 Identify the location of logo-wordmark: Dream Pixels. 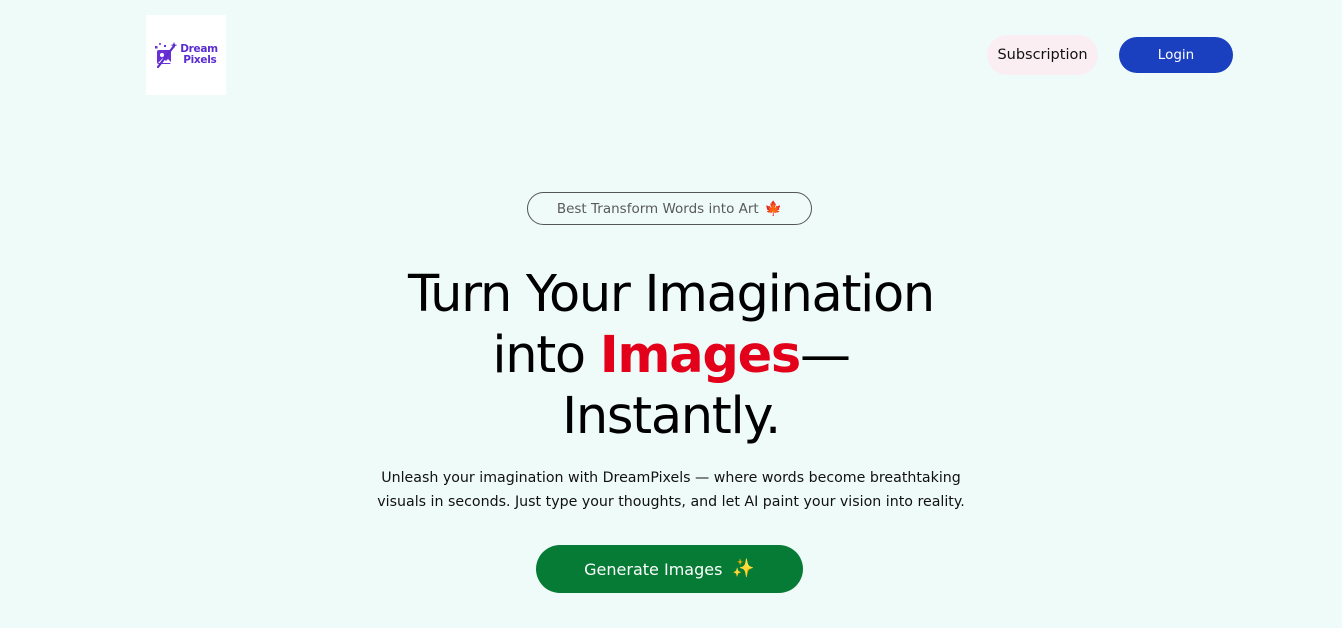
(199, 55).